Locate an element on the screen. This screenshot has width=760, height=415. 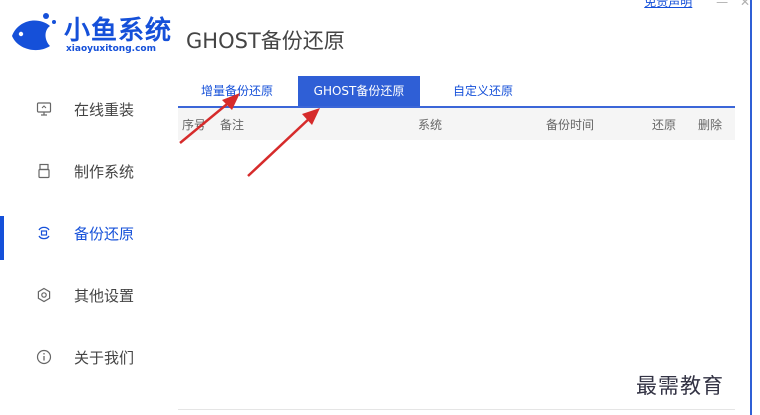
app-logo: 小鱼系统 xiaoyuxitong.com is located at coordinates (93, 36).